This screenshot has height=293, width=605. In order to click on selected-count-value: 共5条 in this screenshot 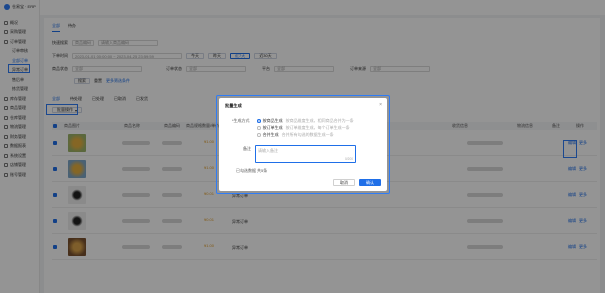, I will do `click(262, 170)`.